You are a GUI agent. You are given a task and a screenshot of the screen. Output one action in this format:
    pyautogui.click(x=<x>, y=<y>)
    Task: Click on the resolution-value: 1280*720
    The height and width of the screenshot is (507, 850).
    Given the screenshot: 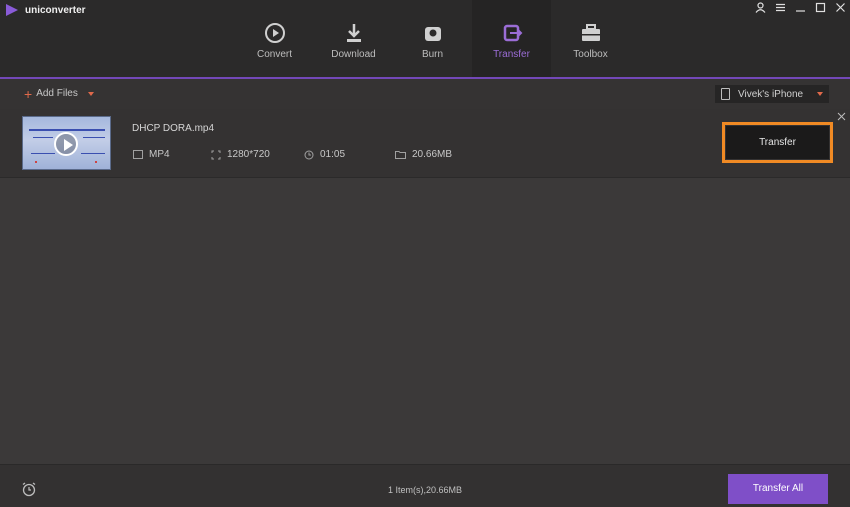 What is the action you would take?
    pyautogui.click(x=248, y=154)
    